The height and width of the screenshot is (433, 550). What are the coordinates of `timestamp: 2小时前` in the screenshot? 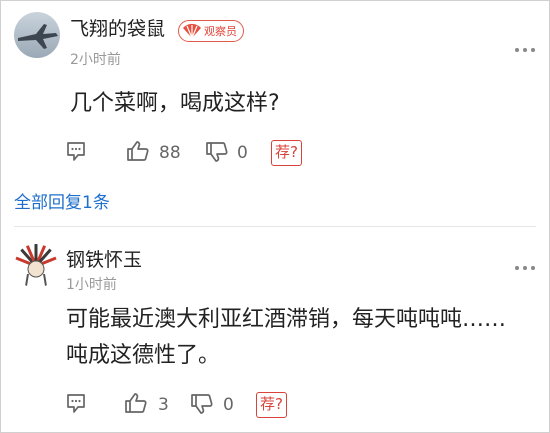 It's located at (95, 60).